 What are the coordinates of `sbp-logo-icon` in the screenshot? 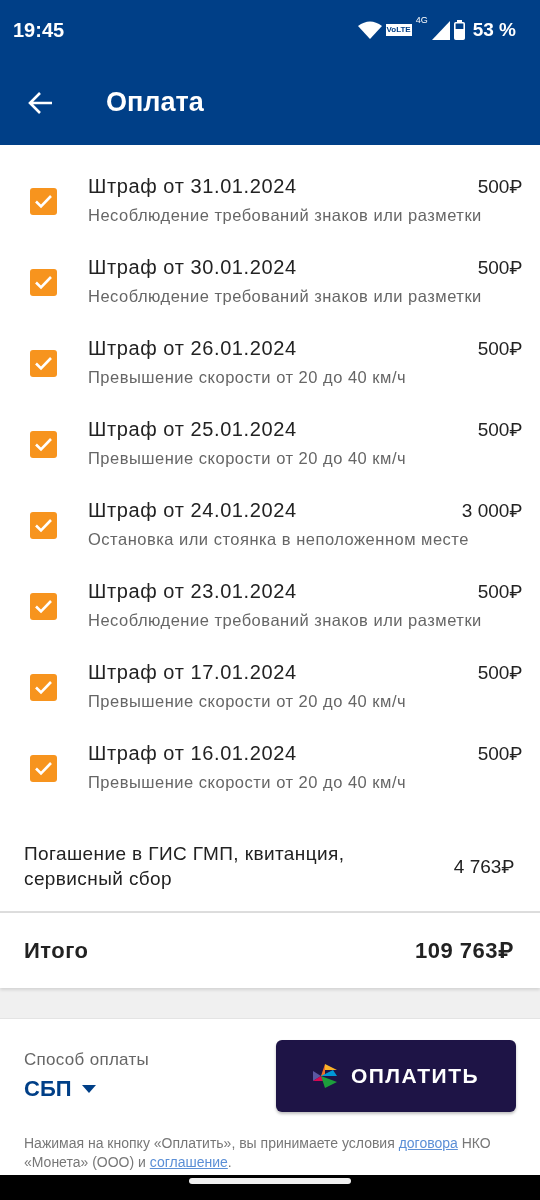 It's located at (324, 1076).